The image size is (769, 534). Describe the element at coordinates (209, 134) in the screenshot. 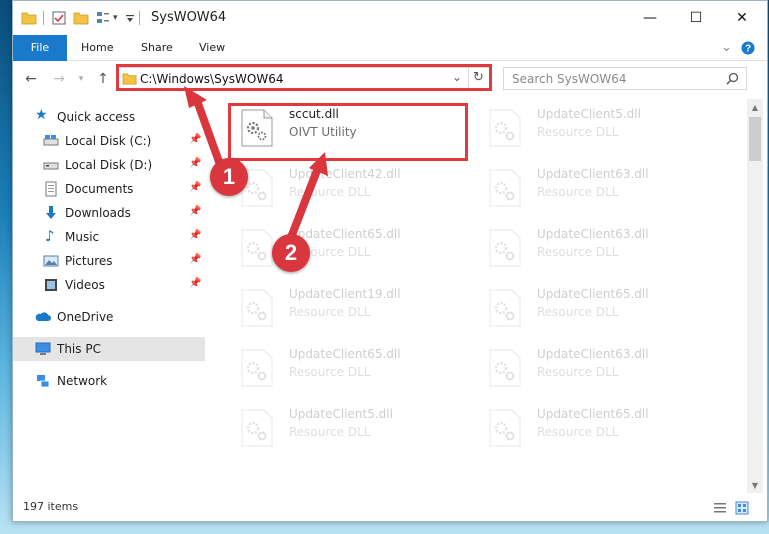

I see `step-1-arrow` at that location.